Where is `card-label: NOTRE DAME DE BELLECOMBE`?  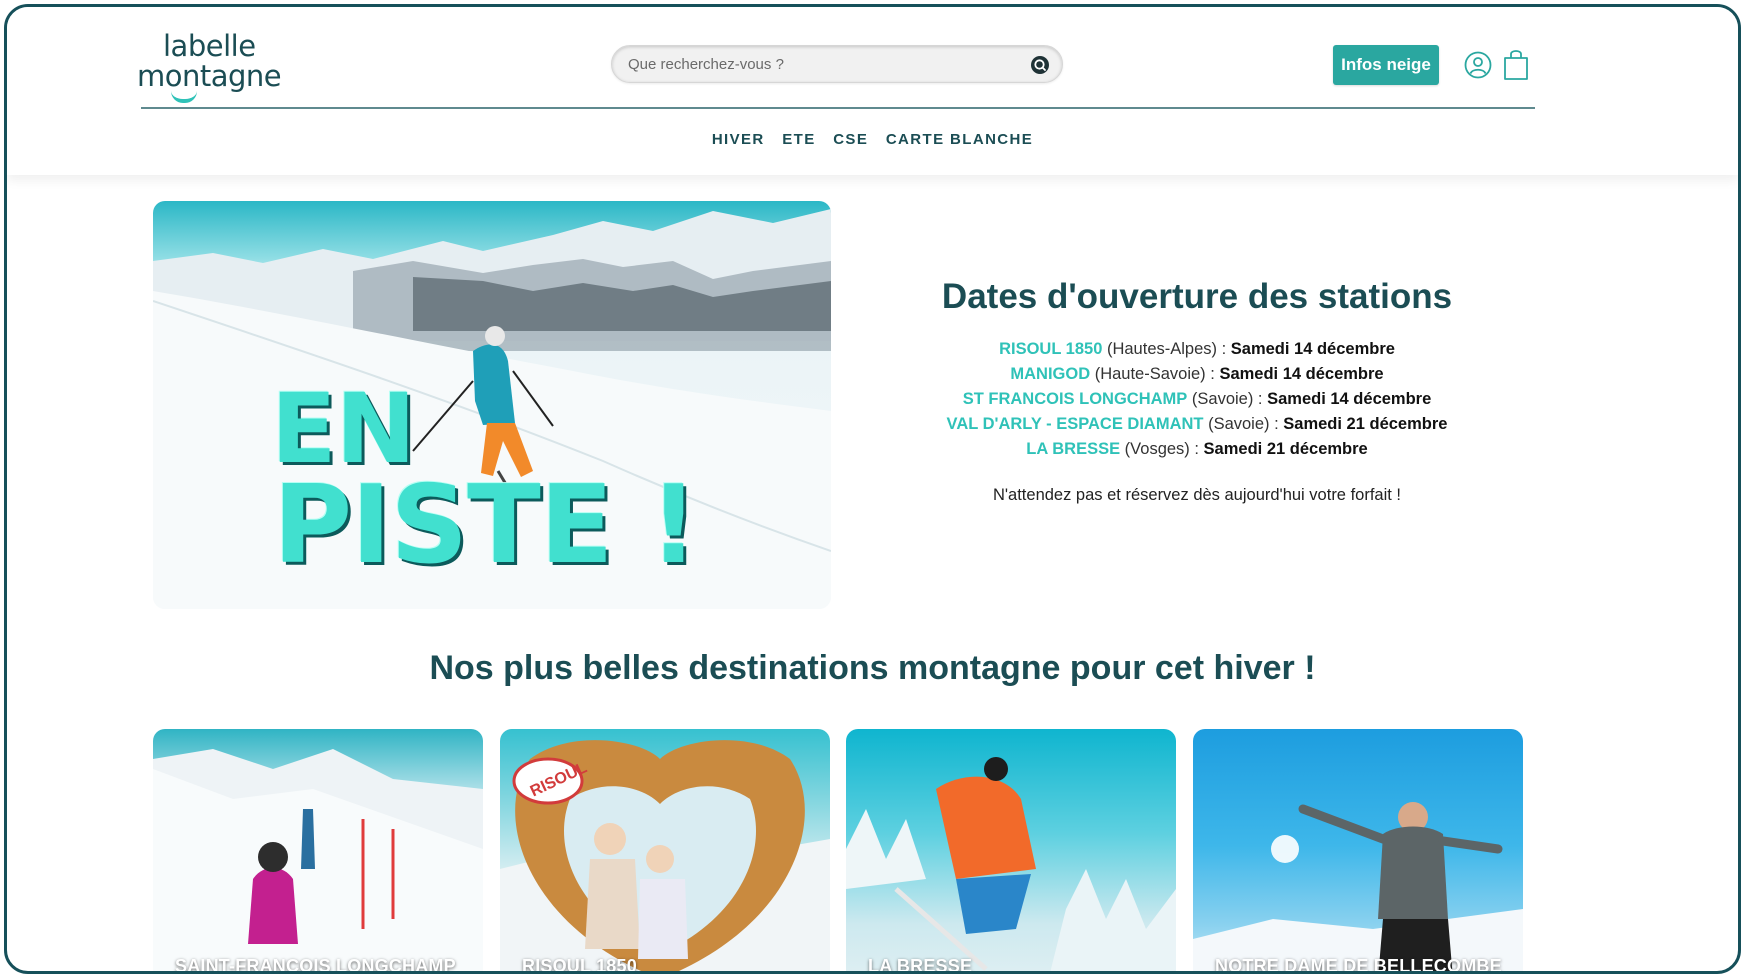 card-label: NOTRE DAME DE BELLECOMBE is located at coordinates (1358, 965).